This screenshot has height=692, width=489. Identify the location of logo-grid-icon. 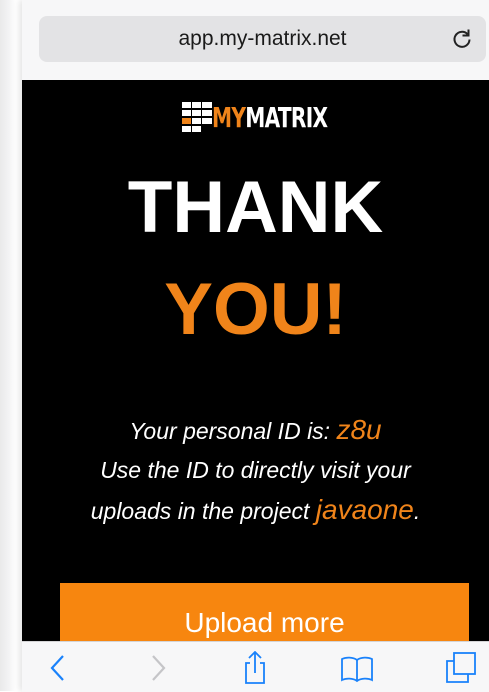
(197, 117).